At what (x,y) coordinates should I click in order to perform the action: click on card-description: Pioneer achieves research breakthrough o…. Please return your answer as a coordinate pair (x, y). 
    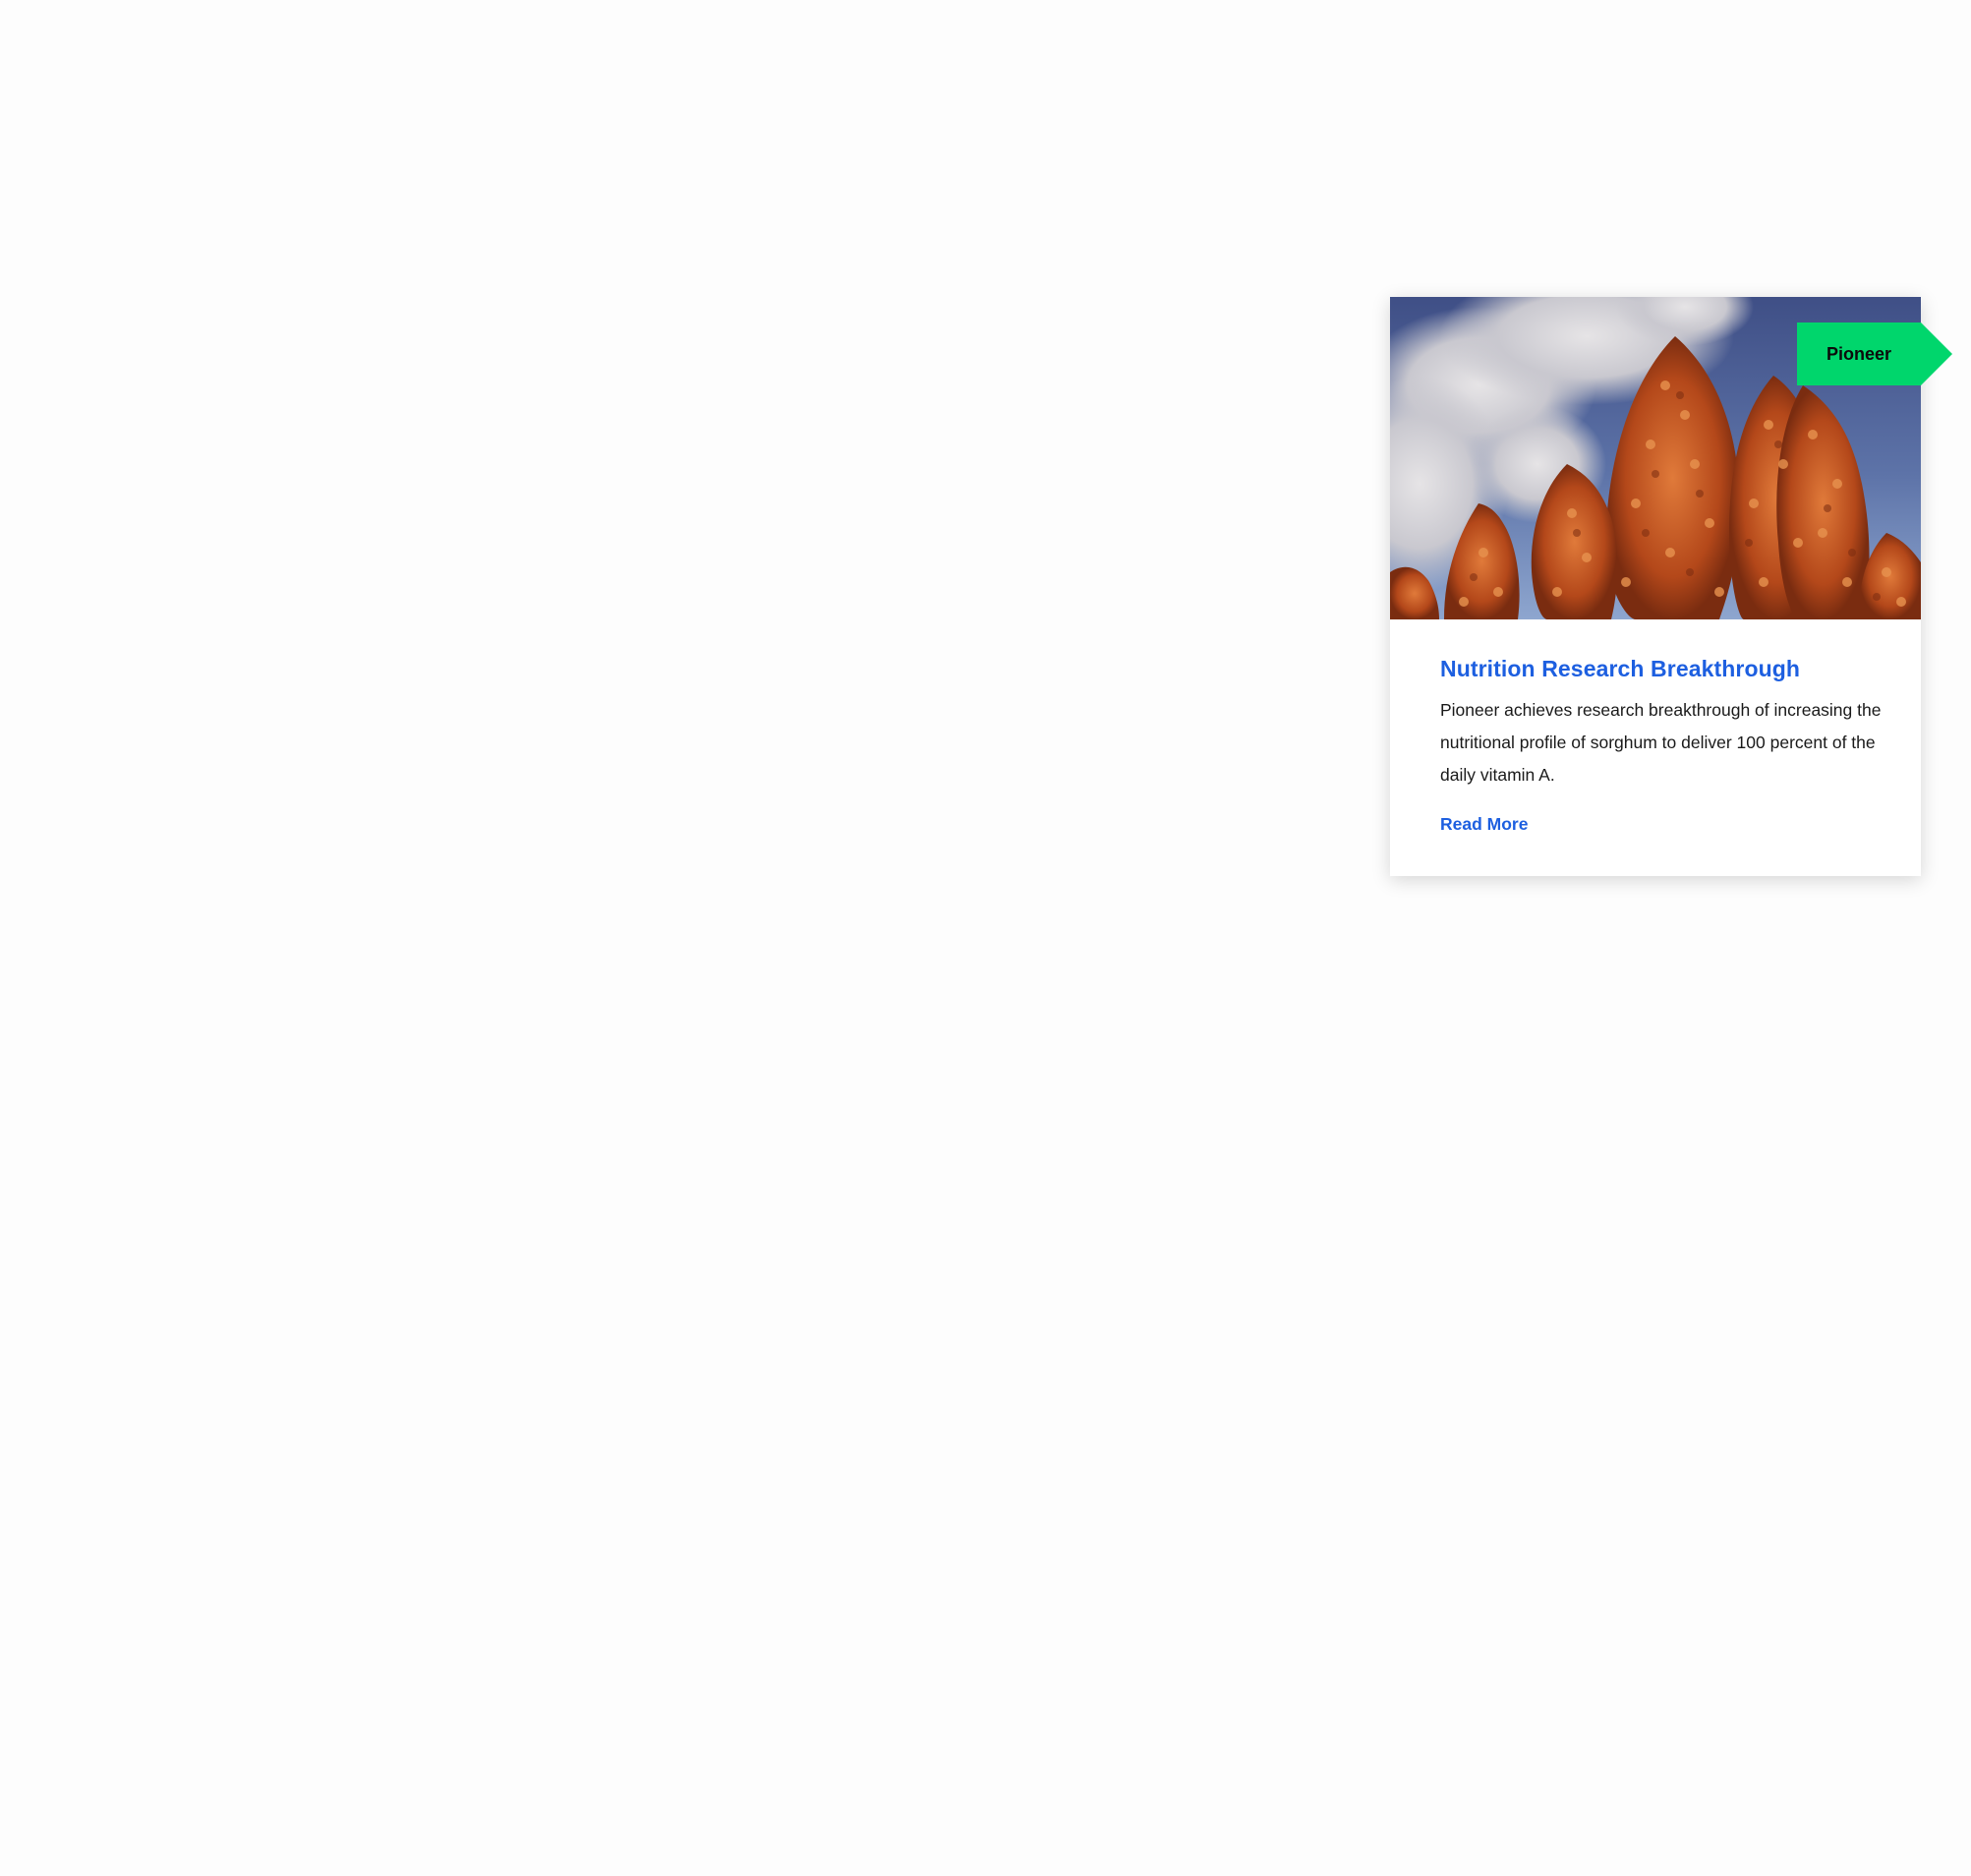
    Looking at the image, I should click on (1661, 742).